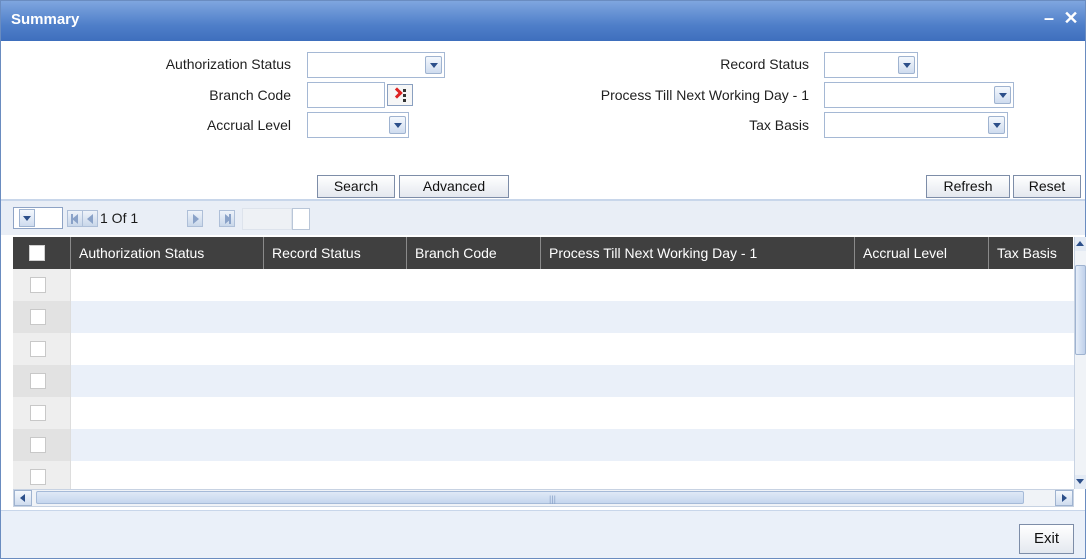  What do you see at coordinates (1049, 18) in the screenshot?
I see `minimize-button: –` at bounding box center [1049, 18].